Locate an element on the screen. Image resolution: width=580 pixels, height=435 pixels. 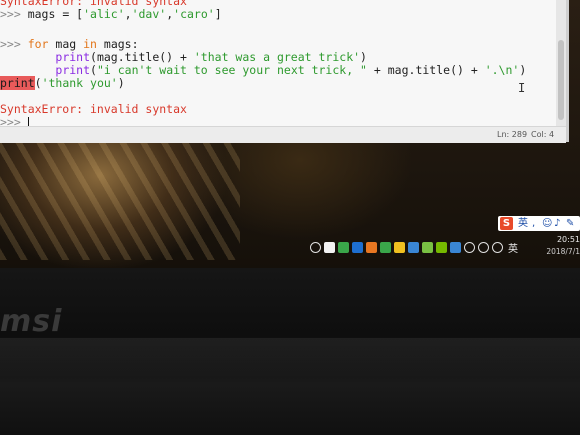
clock-time: 20:51 is located at coordinates (562, 239).